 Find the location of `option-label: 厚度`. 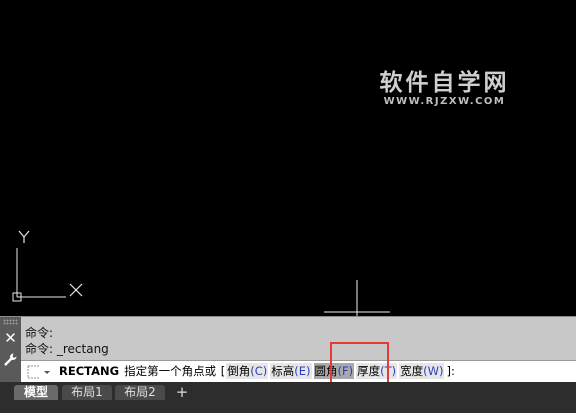

option-label: 厚度 is located at coordinates (369, 371).